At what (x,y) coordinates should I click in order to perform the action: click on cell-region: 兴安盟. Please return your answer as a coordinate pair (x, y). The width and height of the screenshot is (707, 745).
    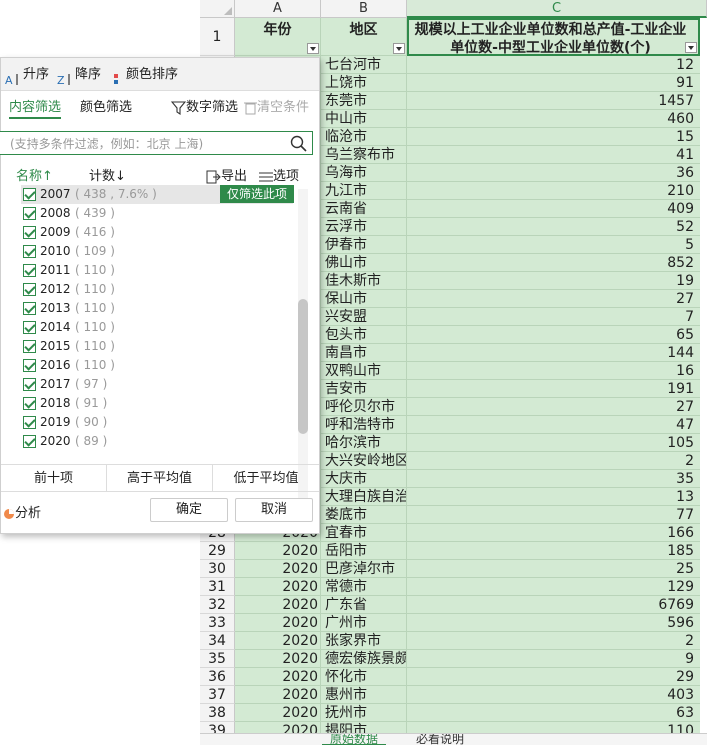
    Looking at the image, I should click on (364, 317).